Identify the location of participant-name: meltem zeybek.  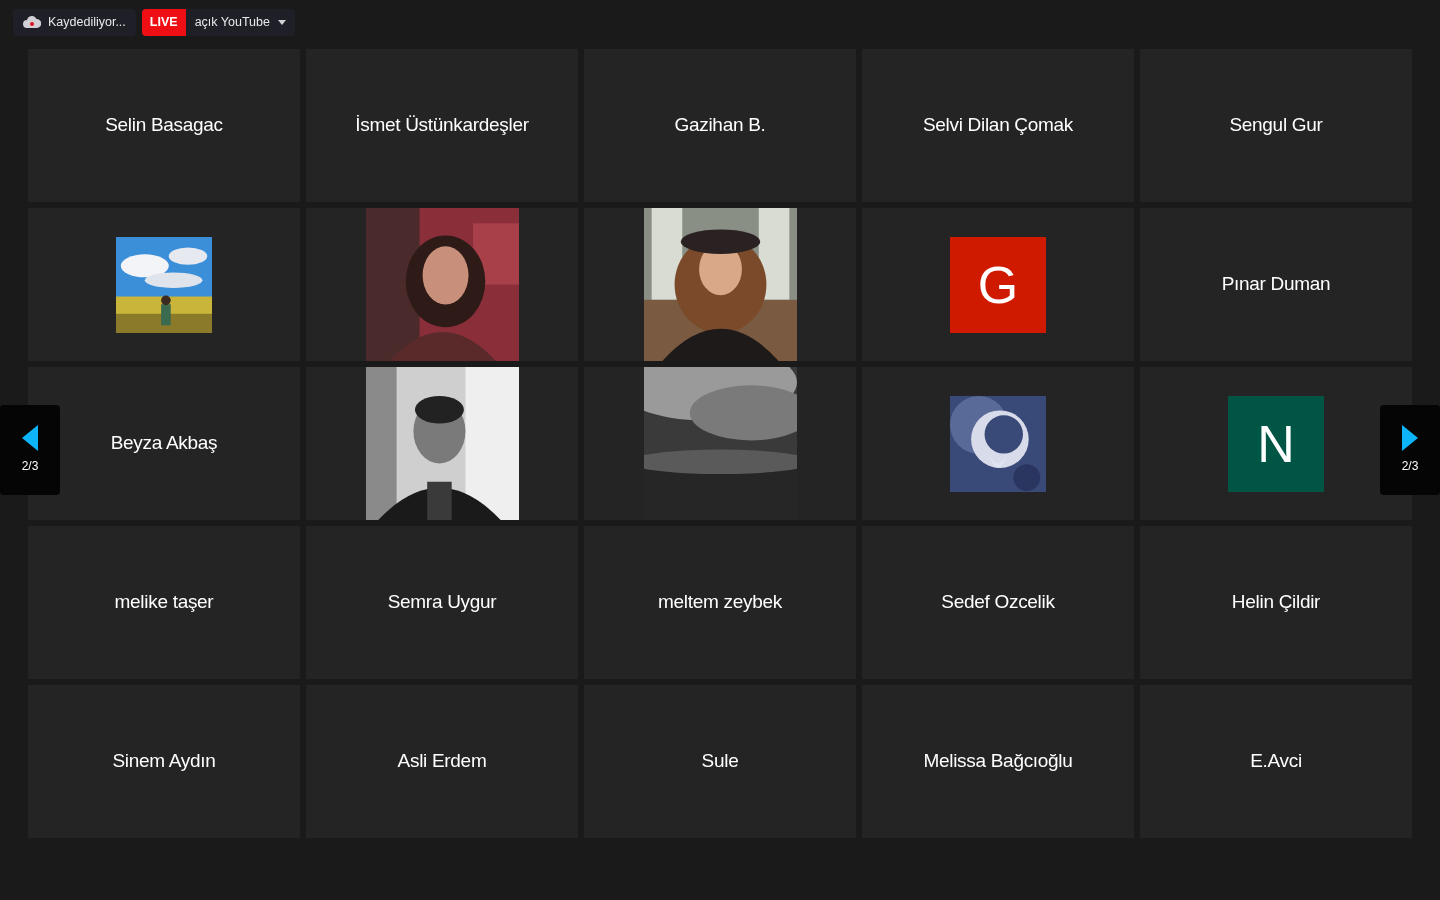
(720, 602).